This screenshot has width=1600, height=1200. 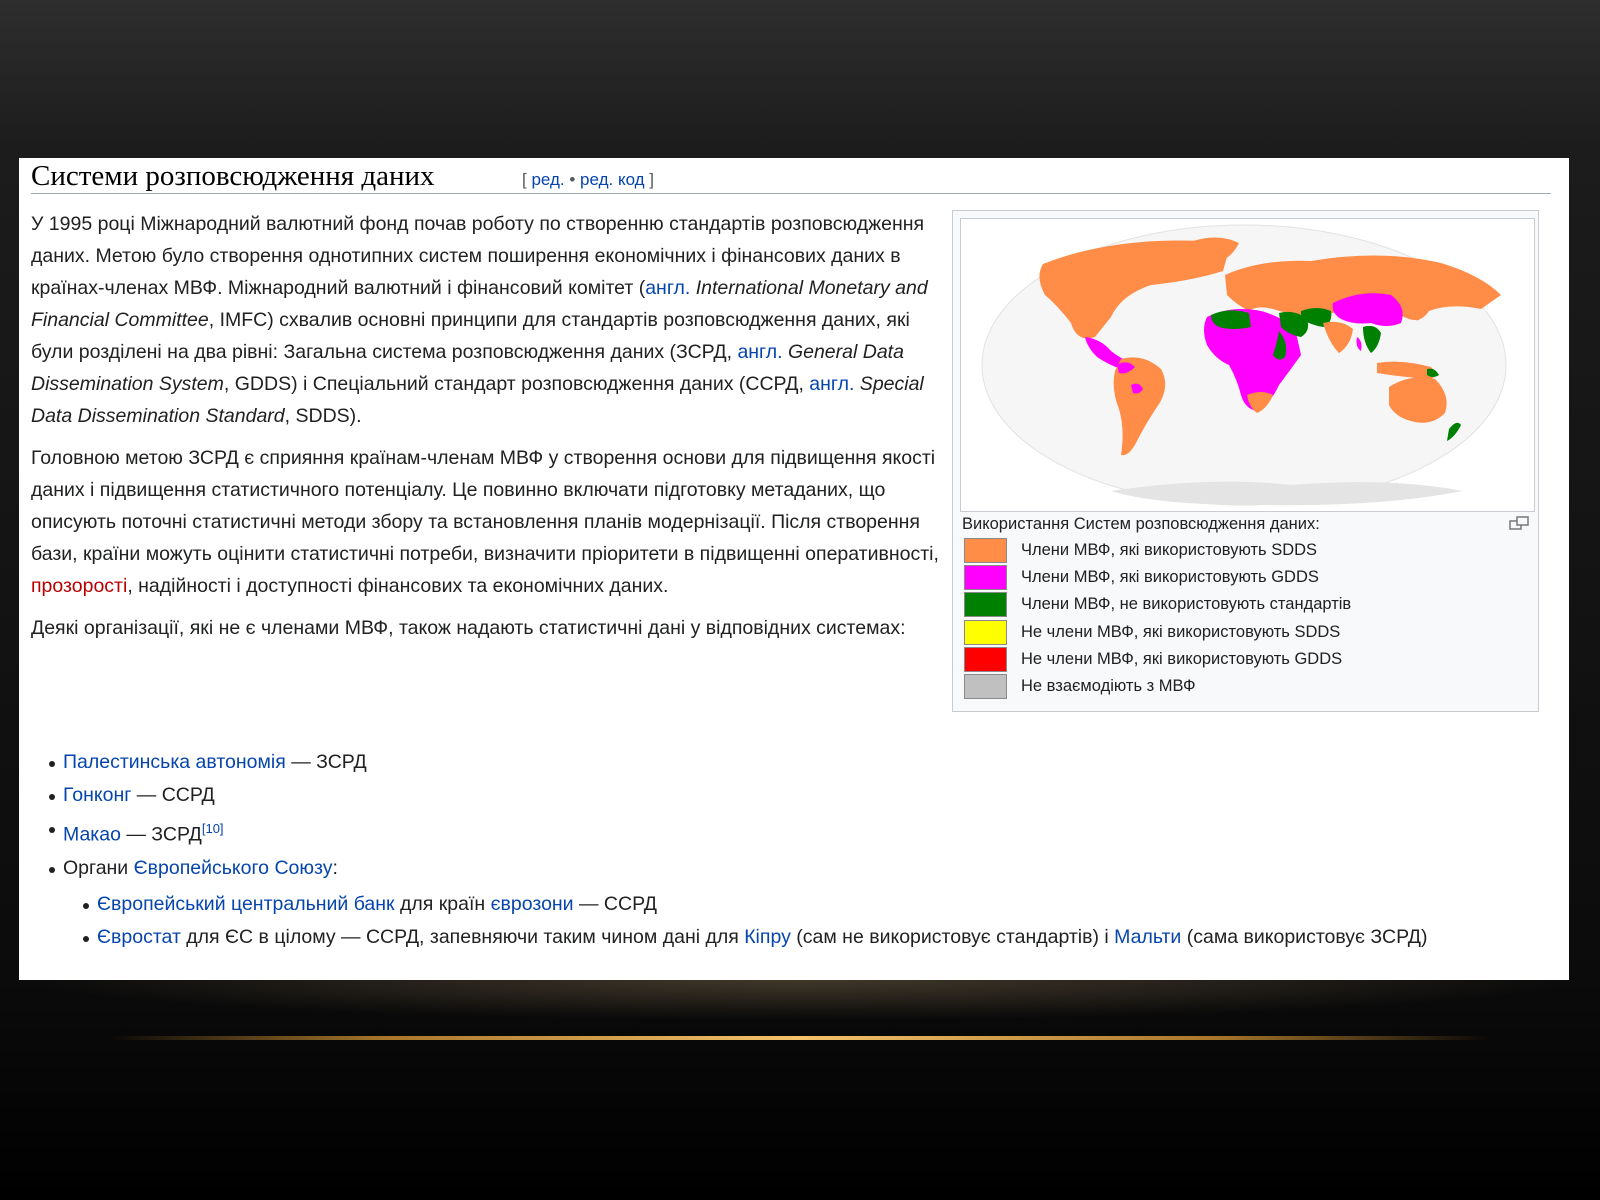 I want to click on legend-label: Члени МВФ, які використовують SDDS, so click(x=1169, y=550).